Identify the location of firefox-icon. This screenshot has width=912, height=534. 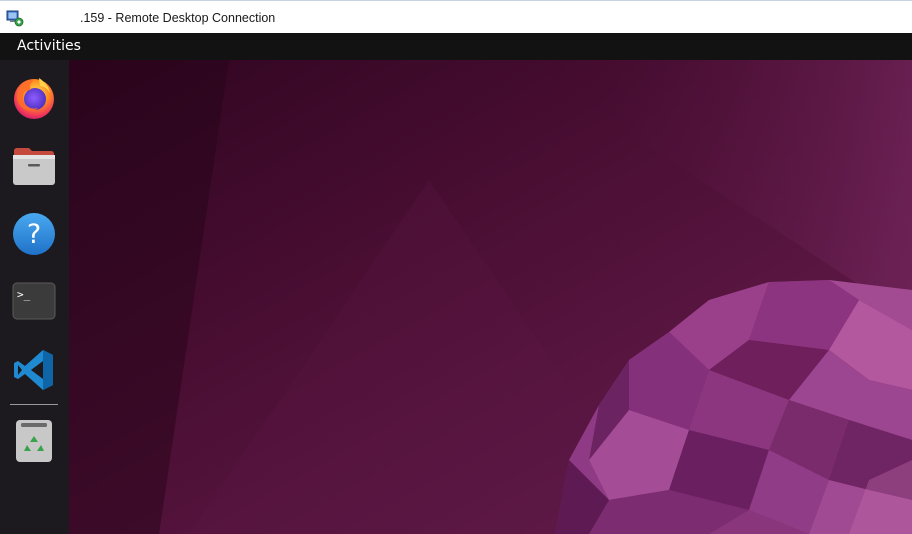
(34, 98).